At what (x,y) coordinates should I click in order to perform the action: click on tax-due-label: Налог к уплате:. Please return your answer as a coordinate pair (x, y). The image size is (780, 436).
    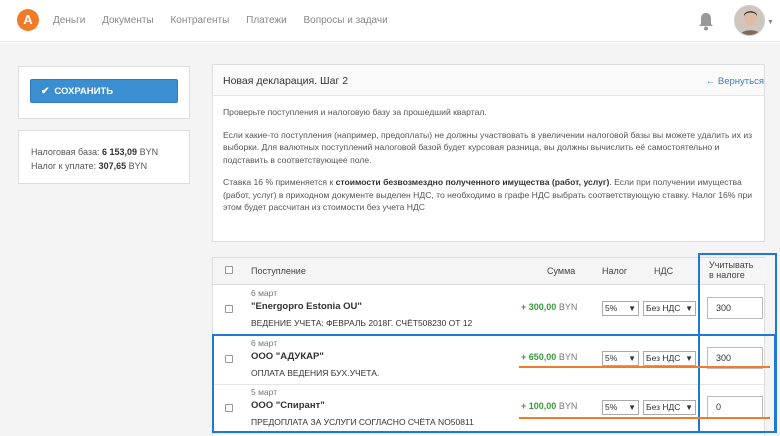
    Looking at the image, I should click on (64, 166).